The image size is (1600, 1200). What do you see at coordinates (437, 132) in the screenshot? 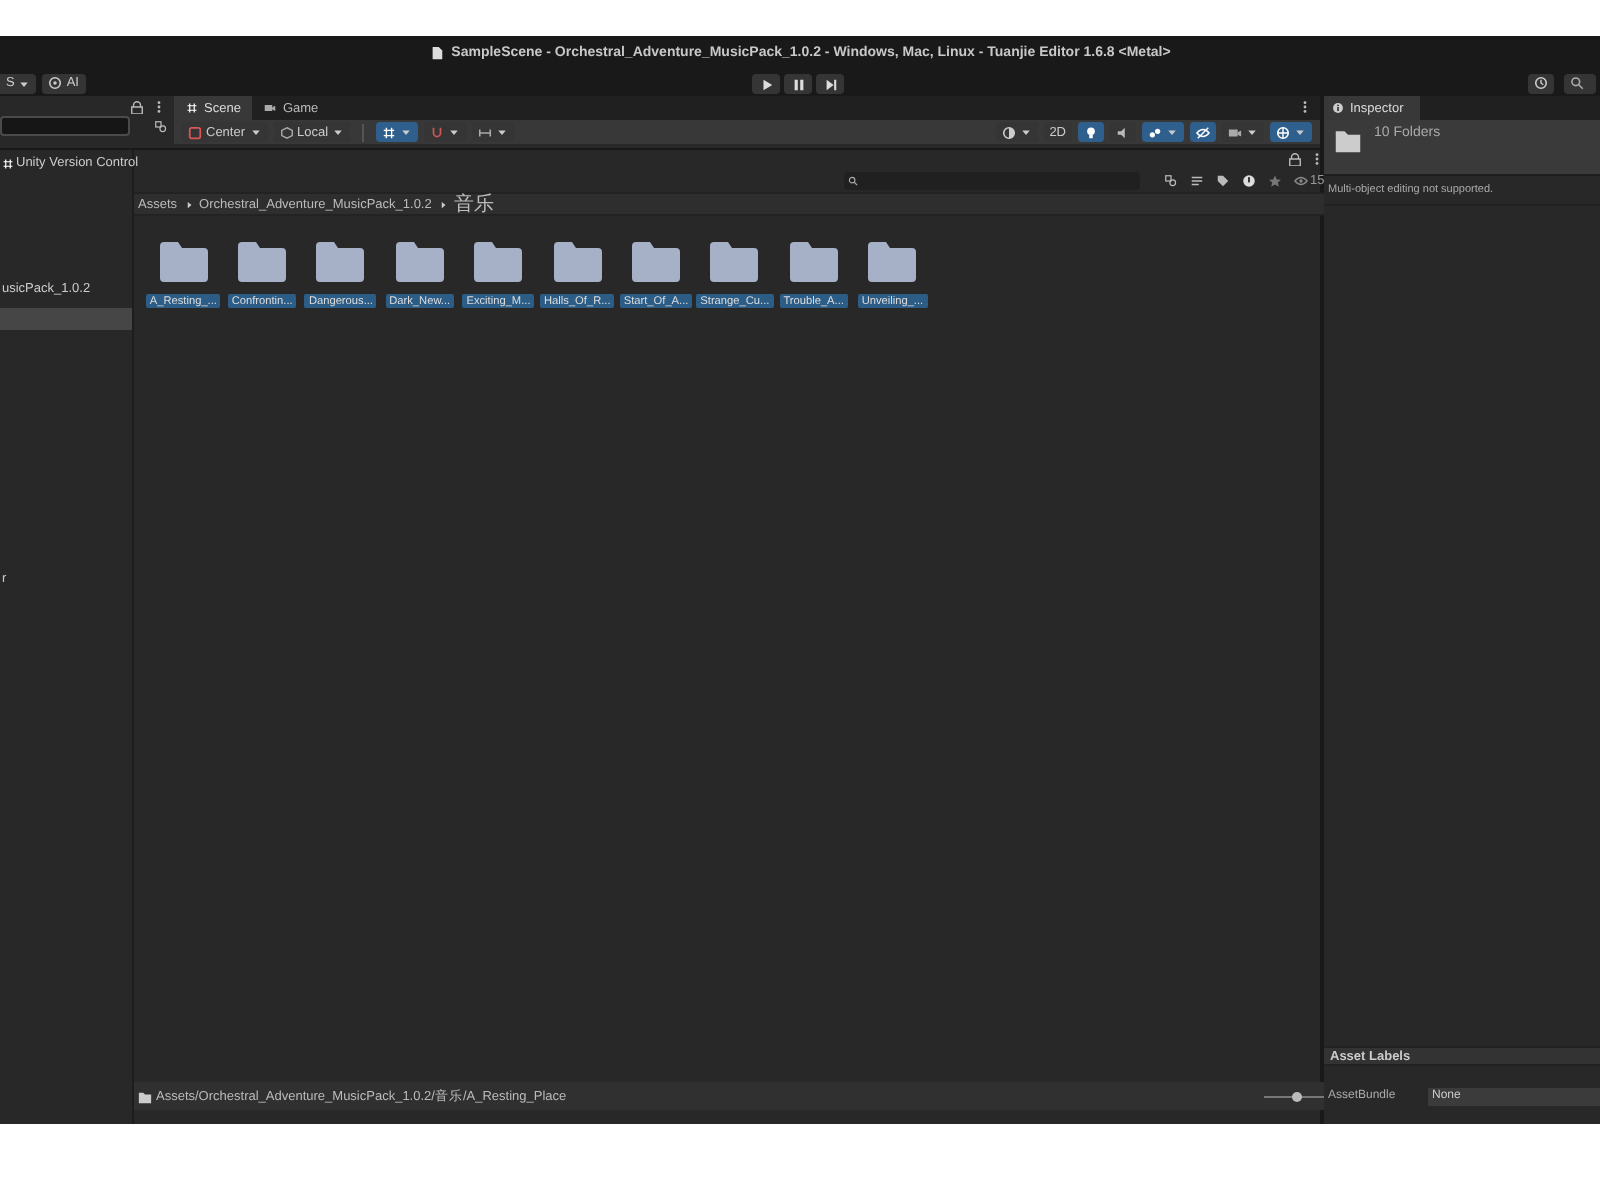
I see `magnet-icon` at bounding box center [437, 132].